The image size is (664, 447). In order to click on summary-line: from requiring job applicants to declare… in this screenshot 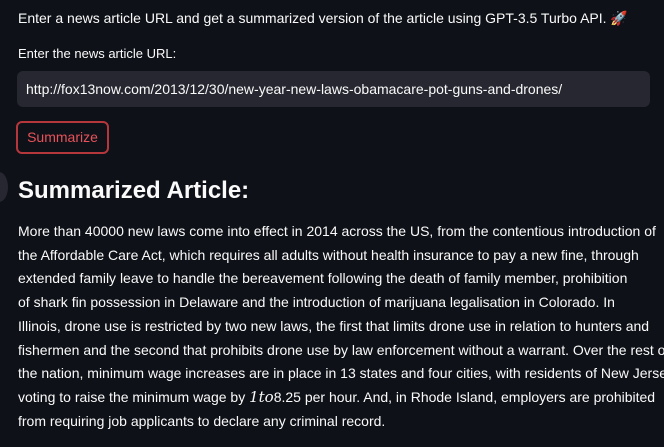, I will do `click(202, 420)`.